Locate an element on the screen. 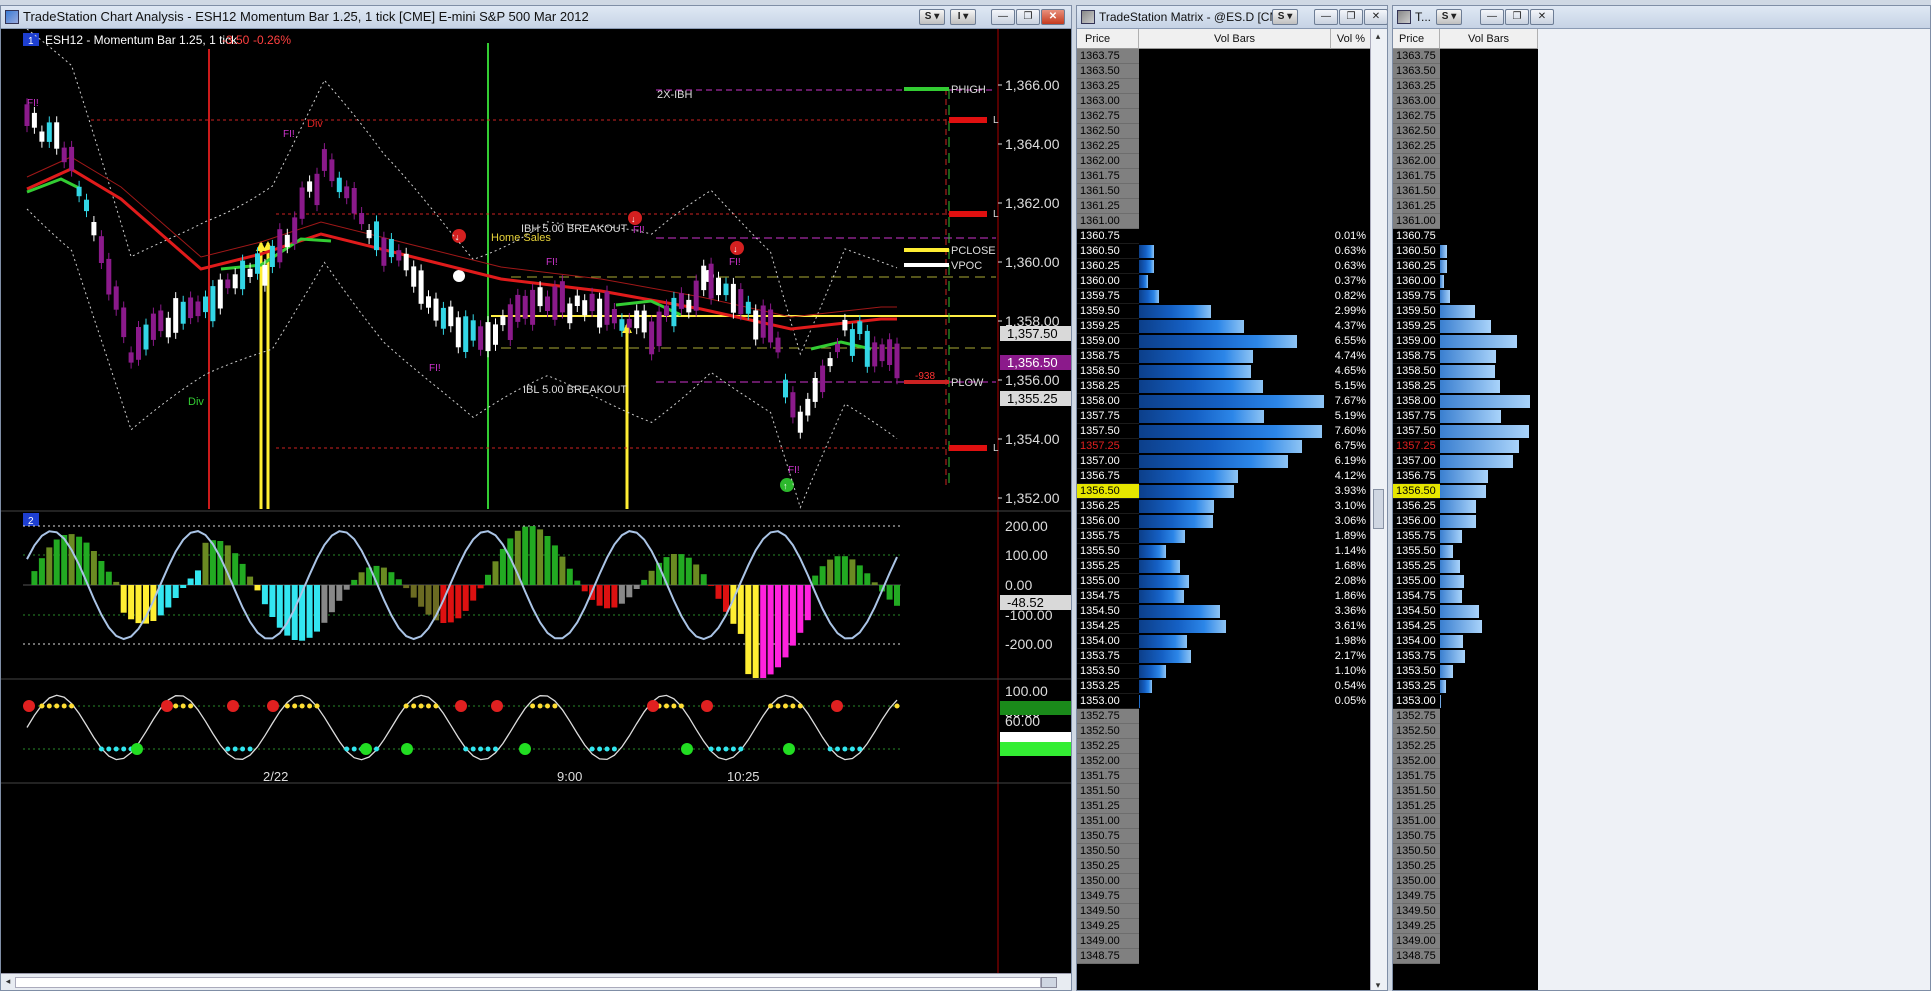  matrix-row: 1357.00 6.19% is located at coordinates (1224, 461).